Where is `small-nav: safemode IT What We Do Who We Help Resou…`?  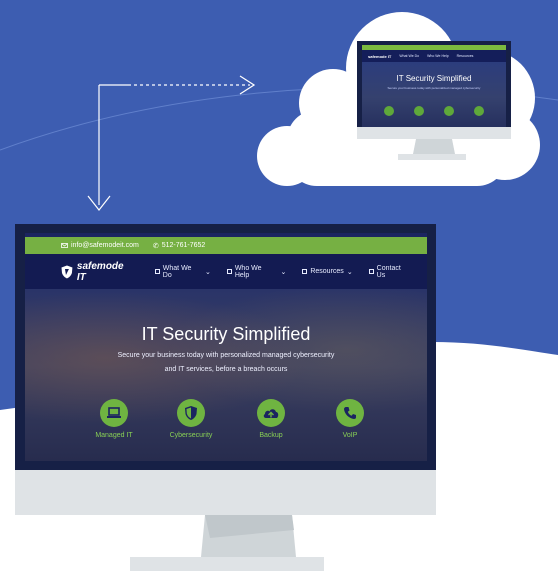 small-nav: safemode IT What We Do Who We Help Resou… is located at coordinates (434, 56).